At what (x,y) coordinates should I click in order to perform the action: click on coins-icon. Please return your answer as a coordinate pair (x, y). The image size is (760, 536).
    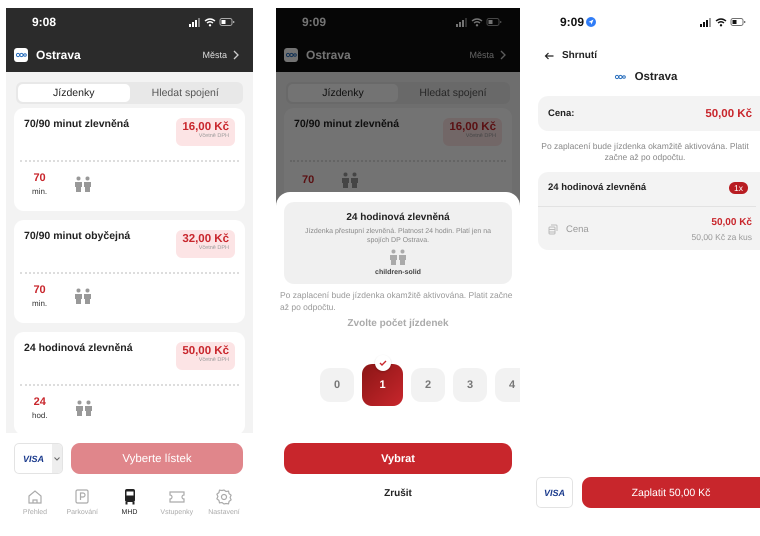
    Looking at the image, I should click on (553, 229).